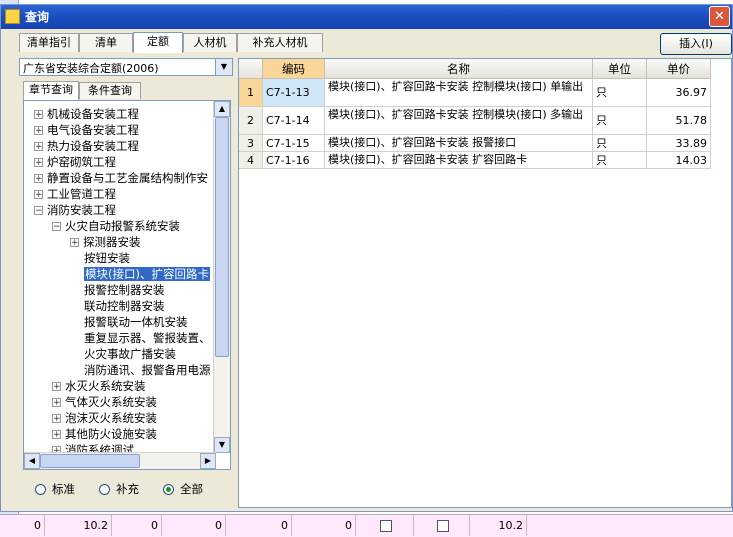  What do you see at coordinates (104, 418) in the screenshot?
I see `tree-item: + 泡沫灭火系统安装` at bounding box center [104, 418].